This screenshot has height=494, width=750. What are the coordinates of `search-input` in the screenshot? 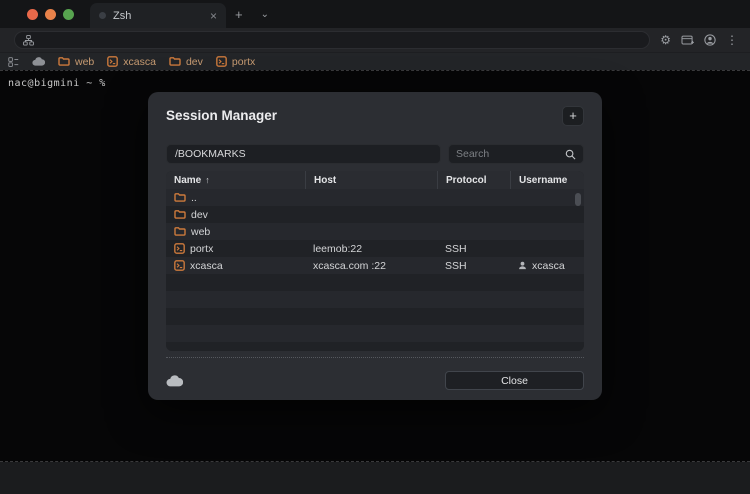 It's located at (508, 154).